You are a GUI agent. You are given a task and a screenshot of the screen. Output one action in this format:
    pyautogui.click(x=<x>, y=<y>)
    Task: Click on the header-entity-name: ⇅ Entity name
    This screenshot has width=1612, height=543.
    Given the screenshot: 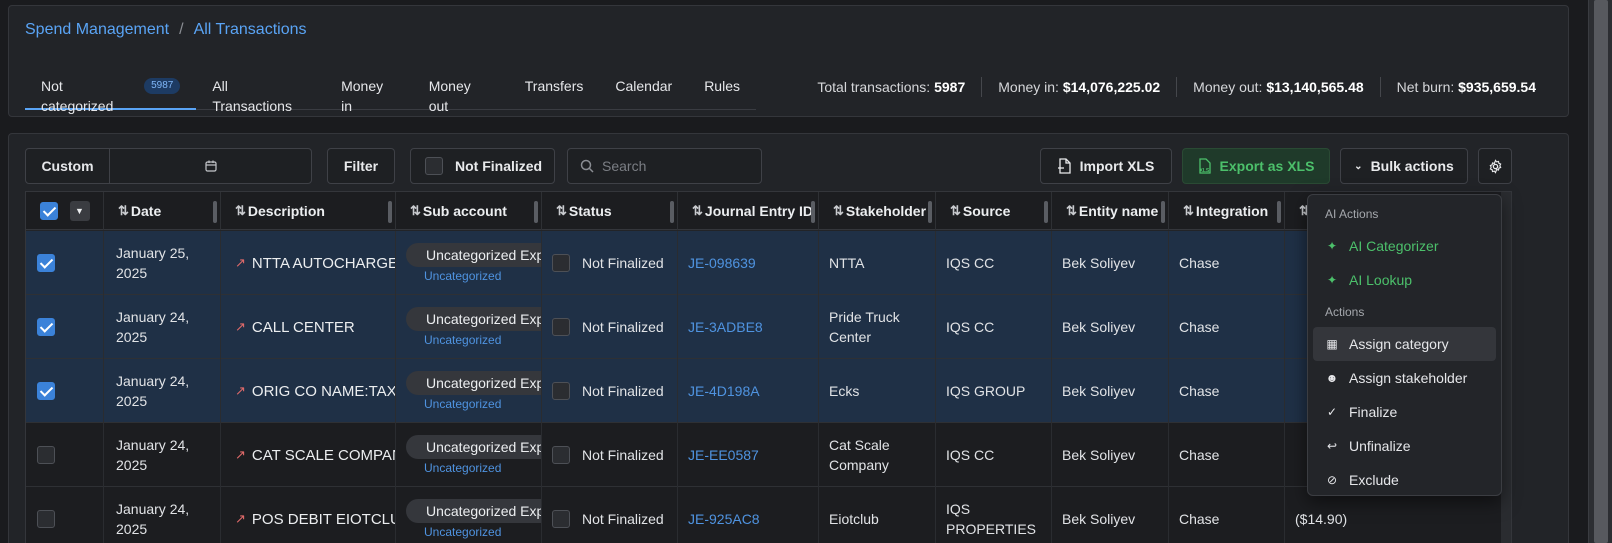 What is the action you would take?
    pyautogui.click(x=1110, y=211)
    